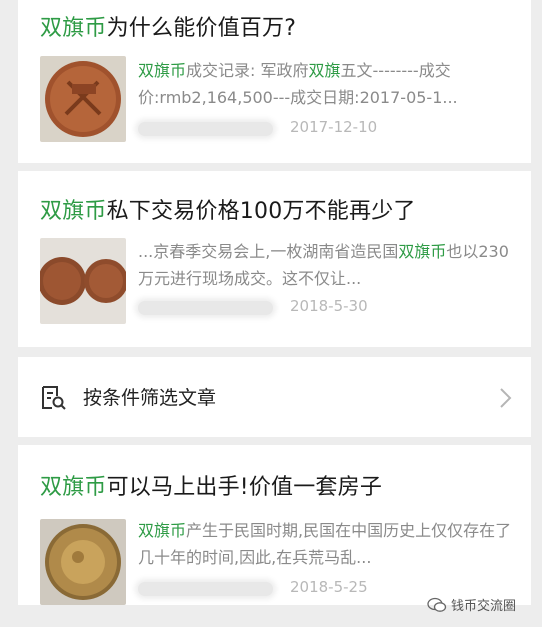  Describe the element at coordinates (483, 606) in the screenshot. I see `watermark-text: 钱币交流圈` at that location.